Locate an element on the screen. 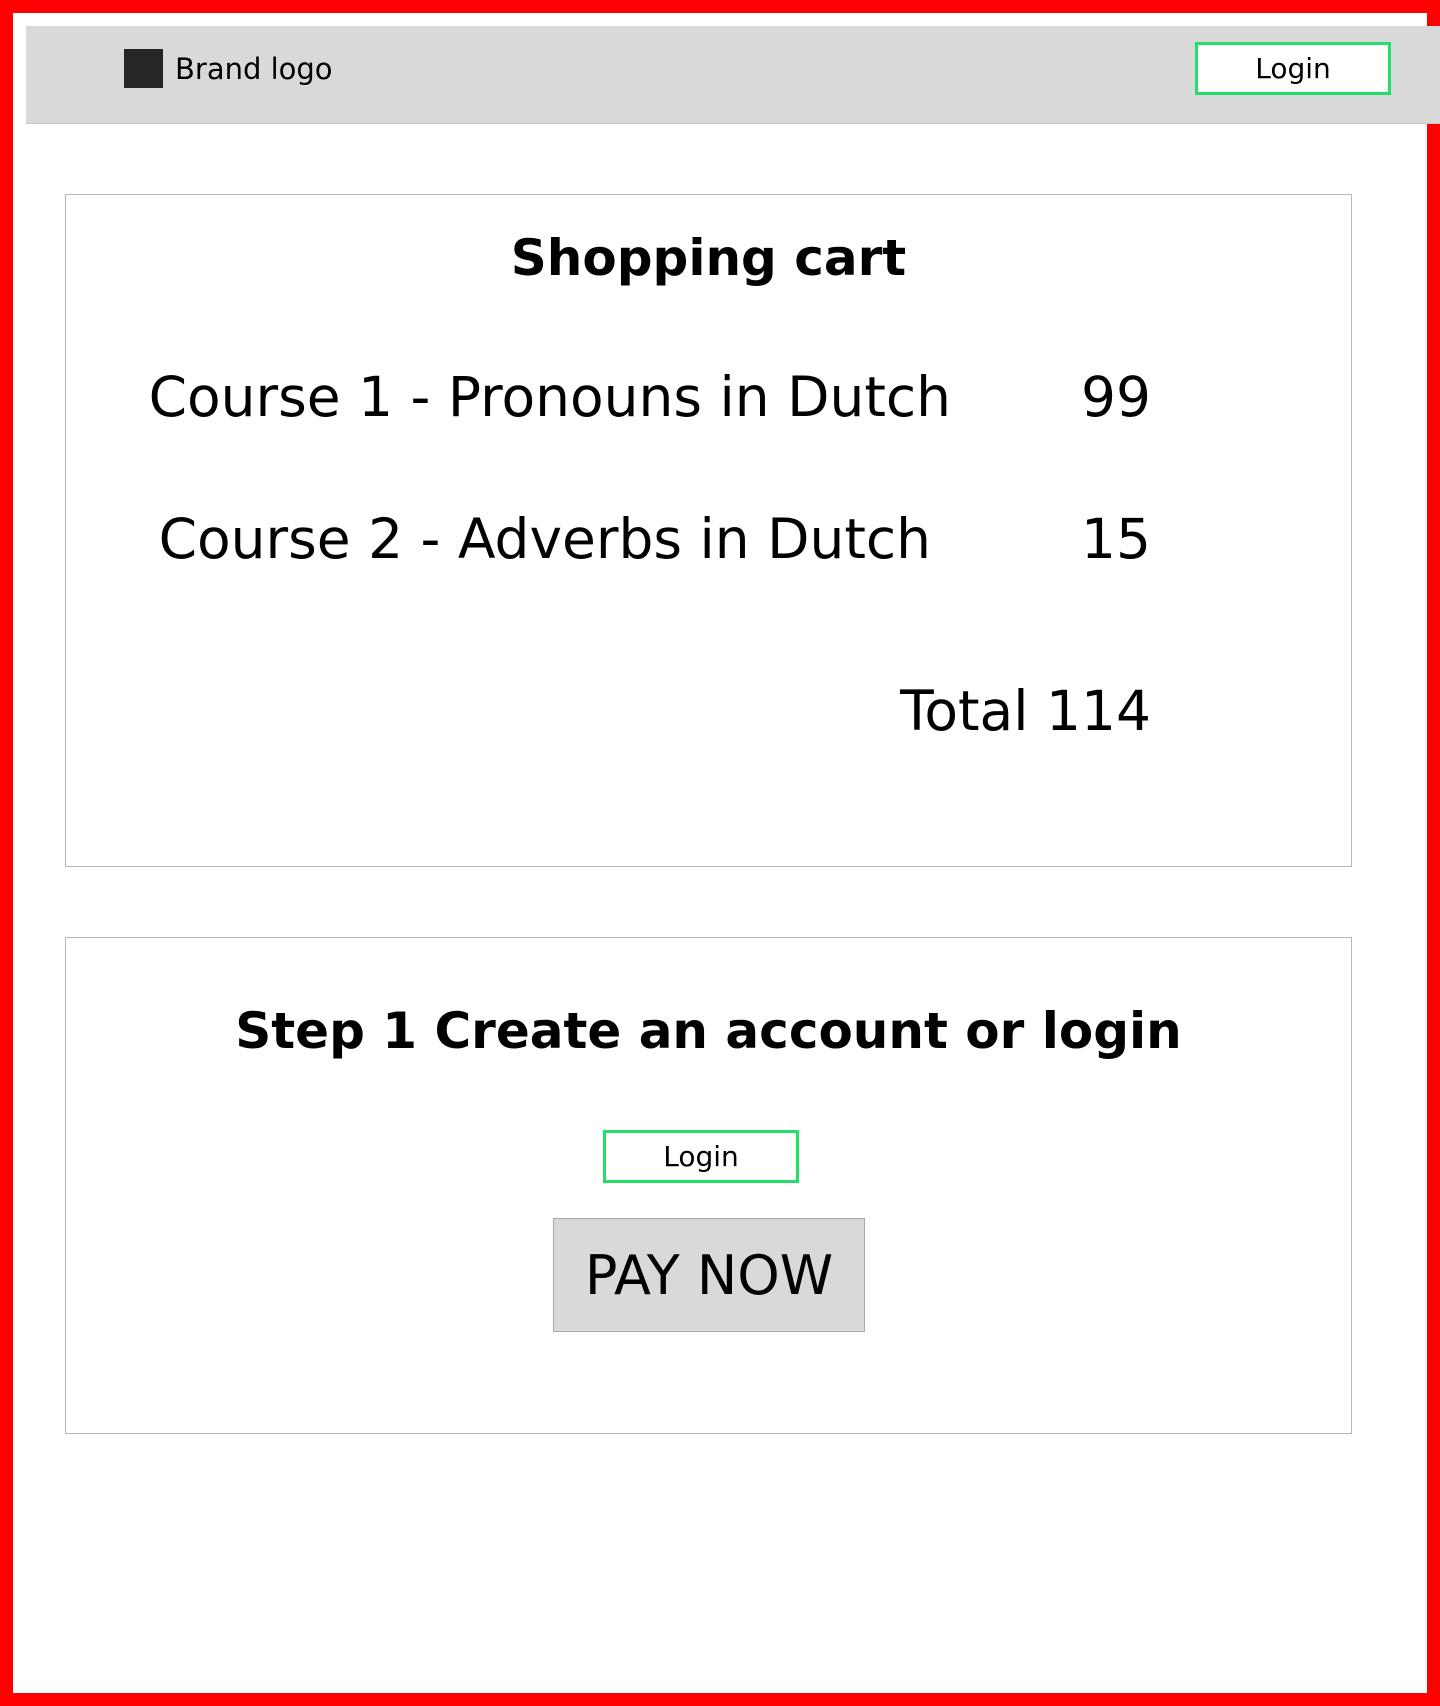  step-login-button: Login is located at coordinates (701, 1156).